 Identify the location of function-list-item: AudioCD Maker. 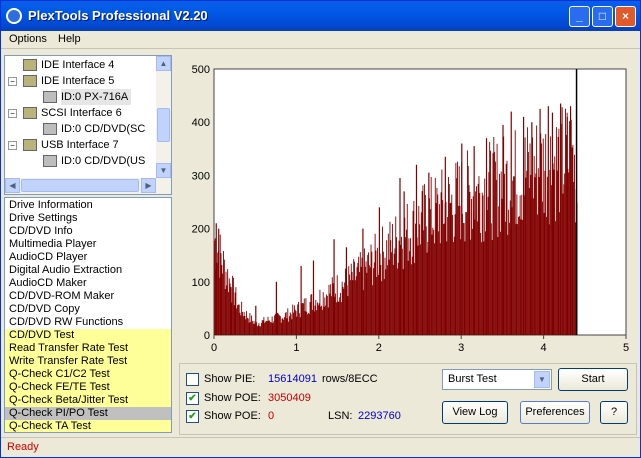
(88, 283).